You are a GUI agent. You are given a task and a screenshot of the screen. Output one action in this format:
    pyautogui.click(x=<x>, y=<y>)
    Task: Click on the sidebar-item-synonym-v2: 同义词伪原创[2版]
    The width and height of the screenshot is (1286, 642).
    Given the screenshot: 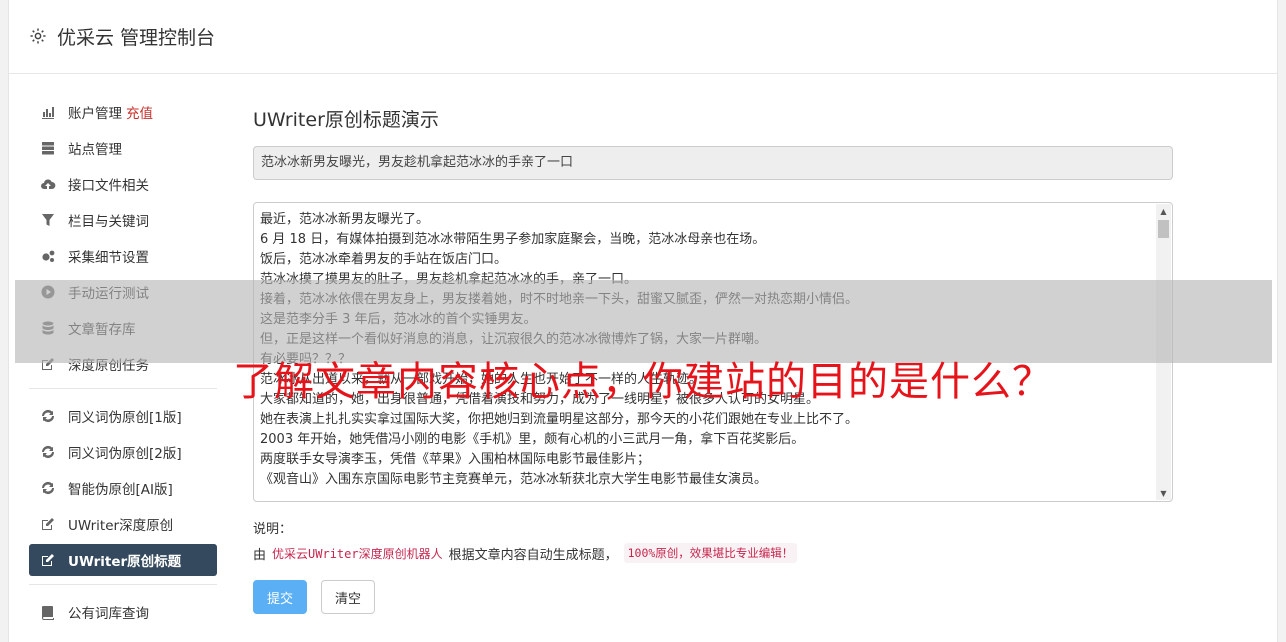 What is the action you would take?
    pyautogui.click(x=123, y=452)
    